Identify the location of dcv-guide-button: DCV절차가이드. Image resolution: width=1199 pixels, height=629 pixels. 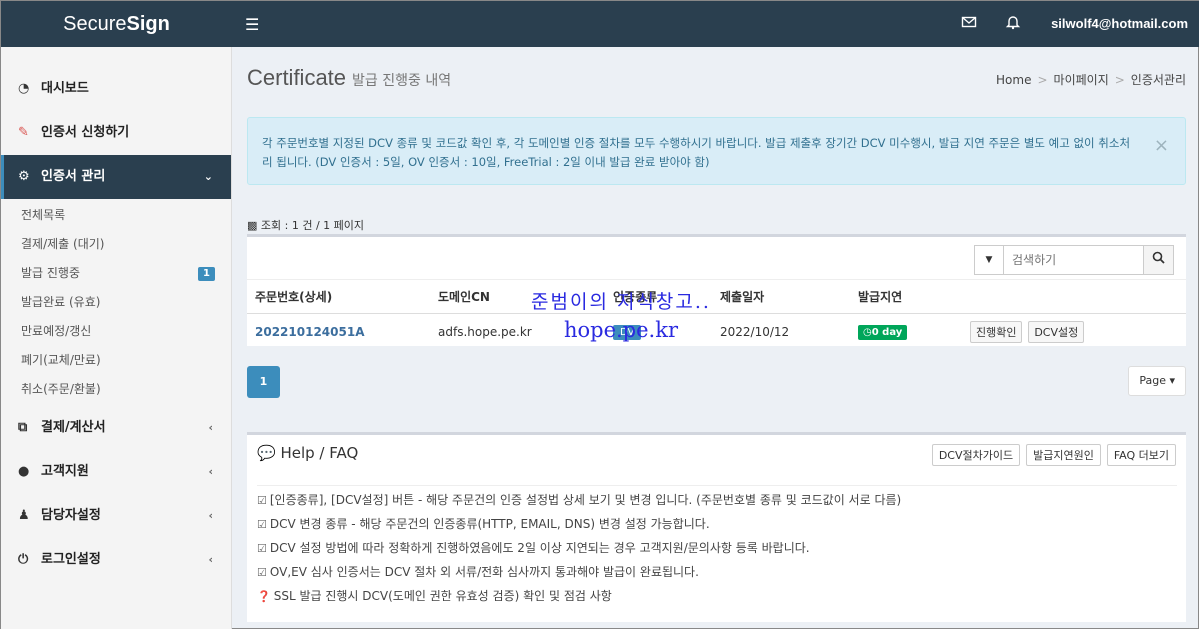
(976, 455).